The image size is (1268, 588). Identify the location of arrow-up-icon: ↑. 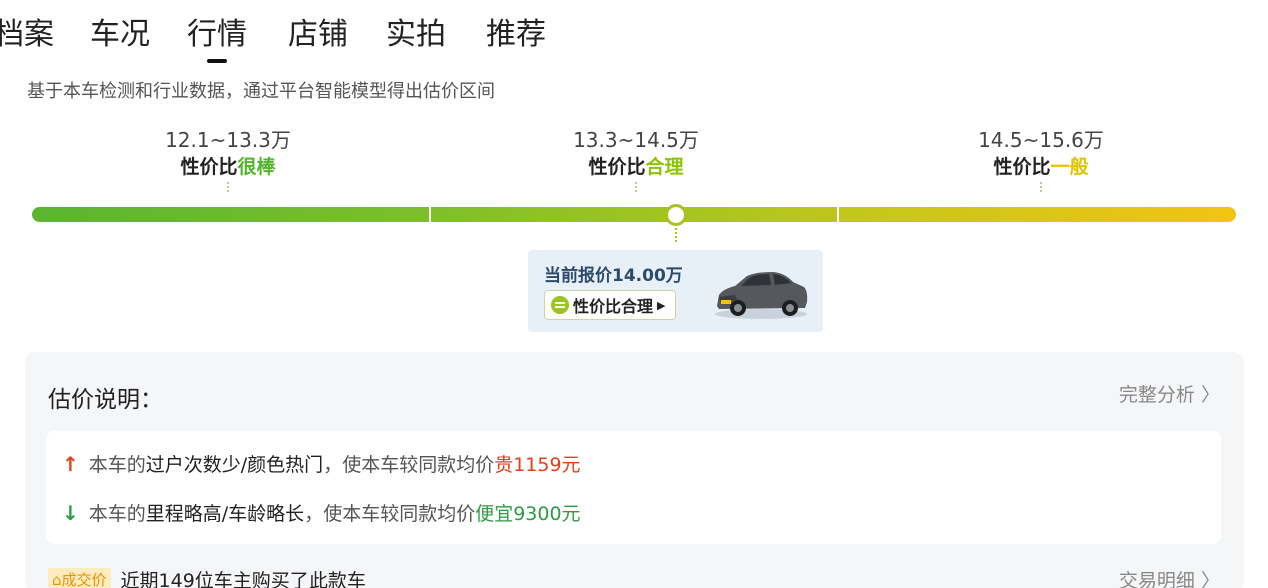
(70, 463).